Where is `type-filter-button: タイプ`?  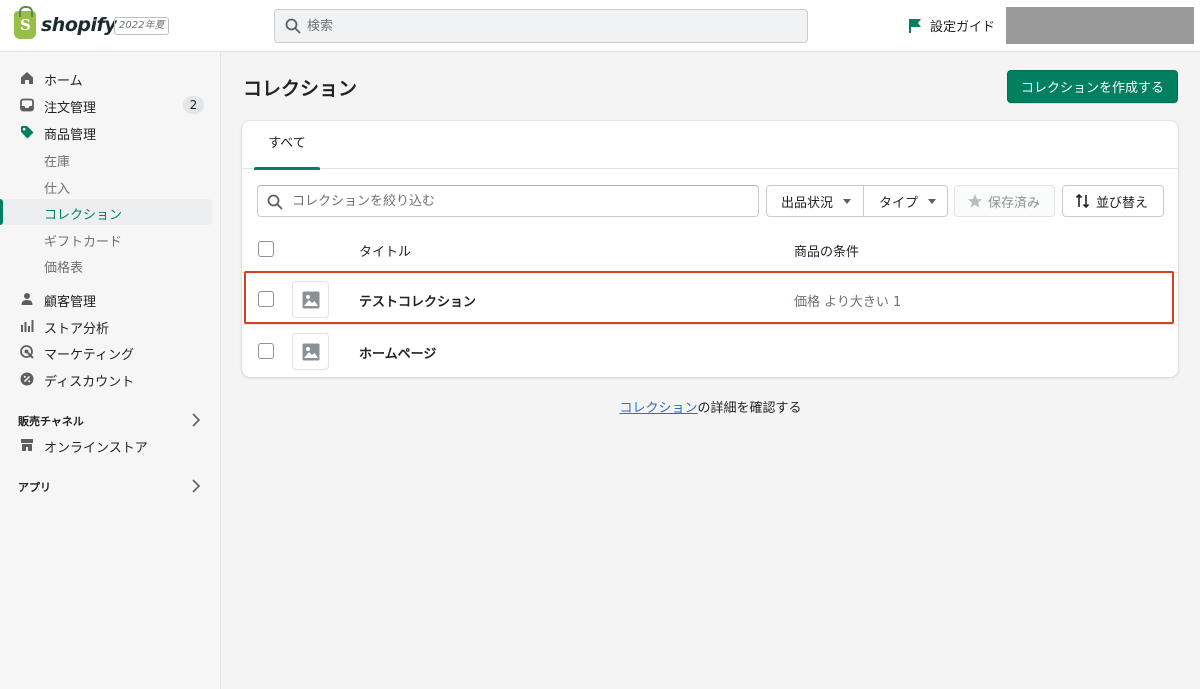 type-filter-button: タイプ is located at coordinates (905, 201).